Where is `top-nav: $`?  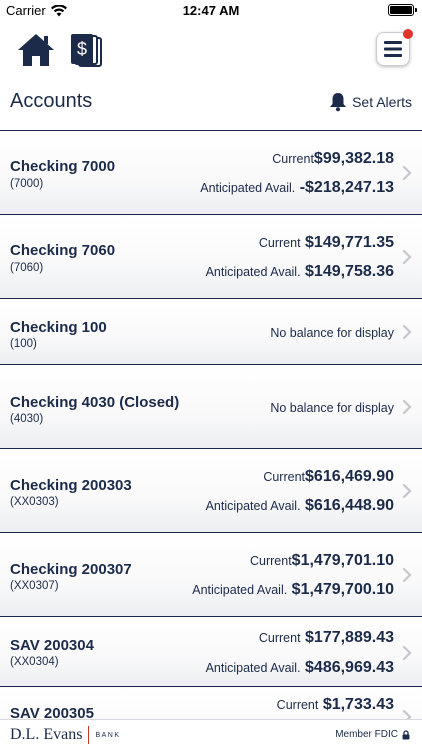
top-nav: $ is located at coordinates (211, 51).